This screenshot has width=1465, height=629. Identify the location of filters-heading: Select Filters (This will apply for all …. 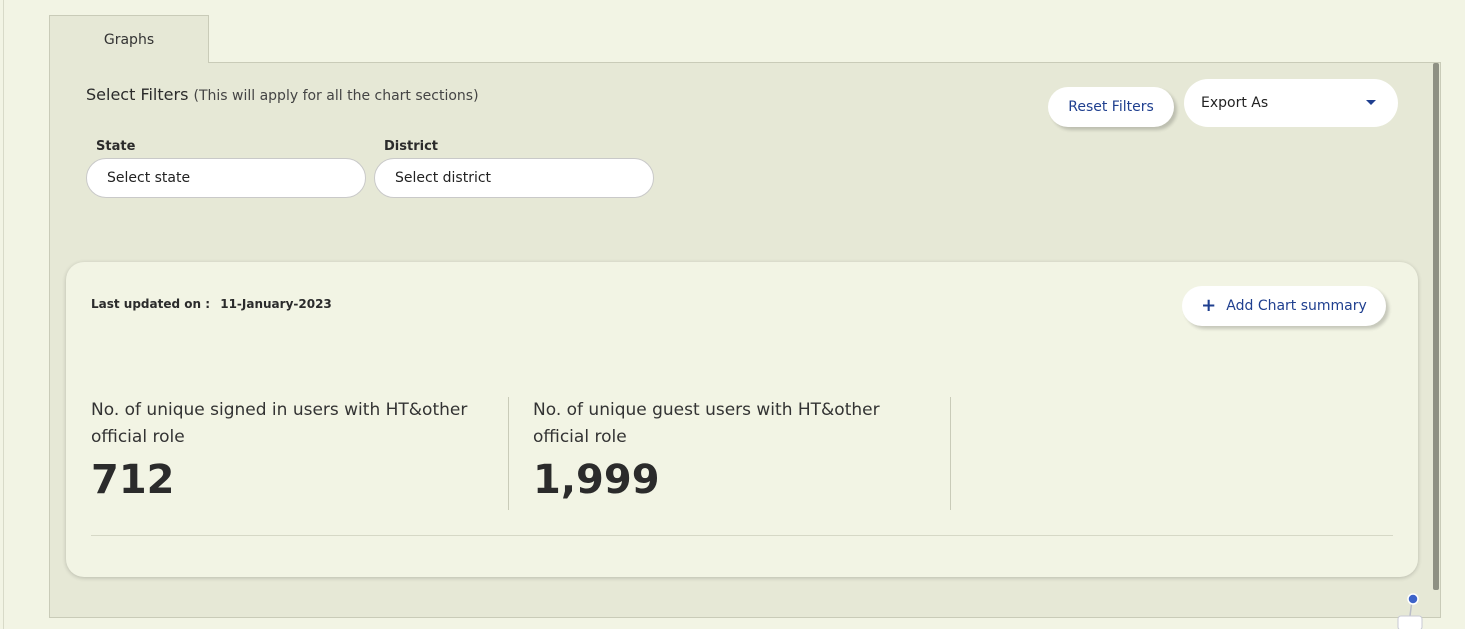
(282, 94).